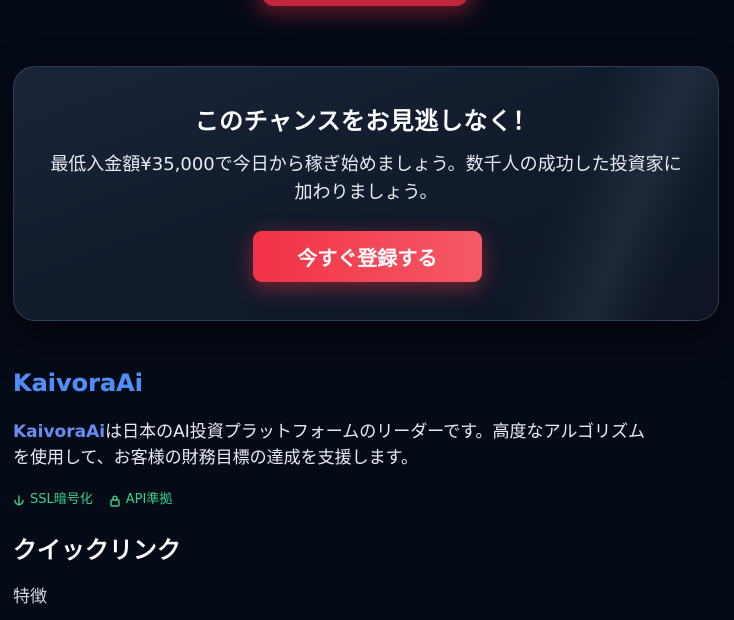 Image resolution: width=734 pixels, height=620 pixels. Describe the element at coordinates (97, 550) in the screenshot. I see `quick-links-heading: クイックリンク` at that location.